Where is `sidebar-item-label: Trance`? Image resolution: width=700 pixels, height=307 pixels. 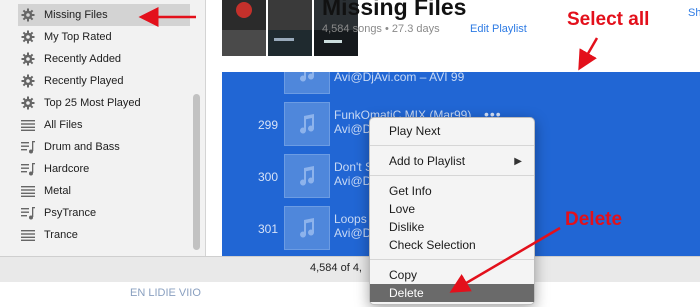 sidebar-item-label: Trance is located at coordinates (61, 235).